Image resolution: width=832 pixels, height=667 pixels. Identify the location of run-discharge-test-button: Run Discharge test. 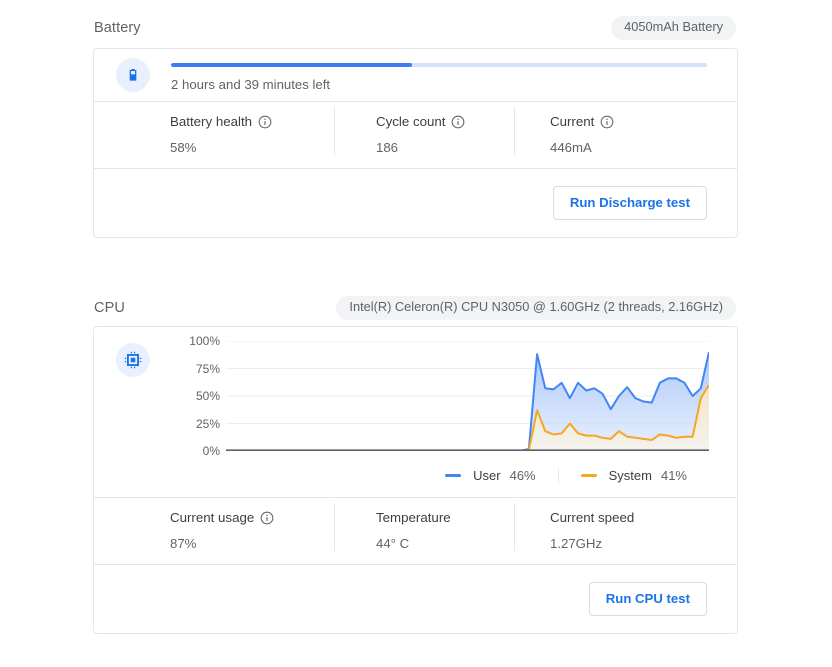
(629, 203).